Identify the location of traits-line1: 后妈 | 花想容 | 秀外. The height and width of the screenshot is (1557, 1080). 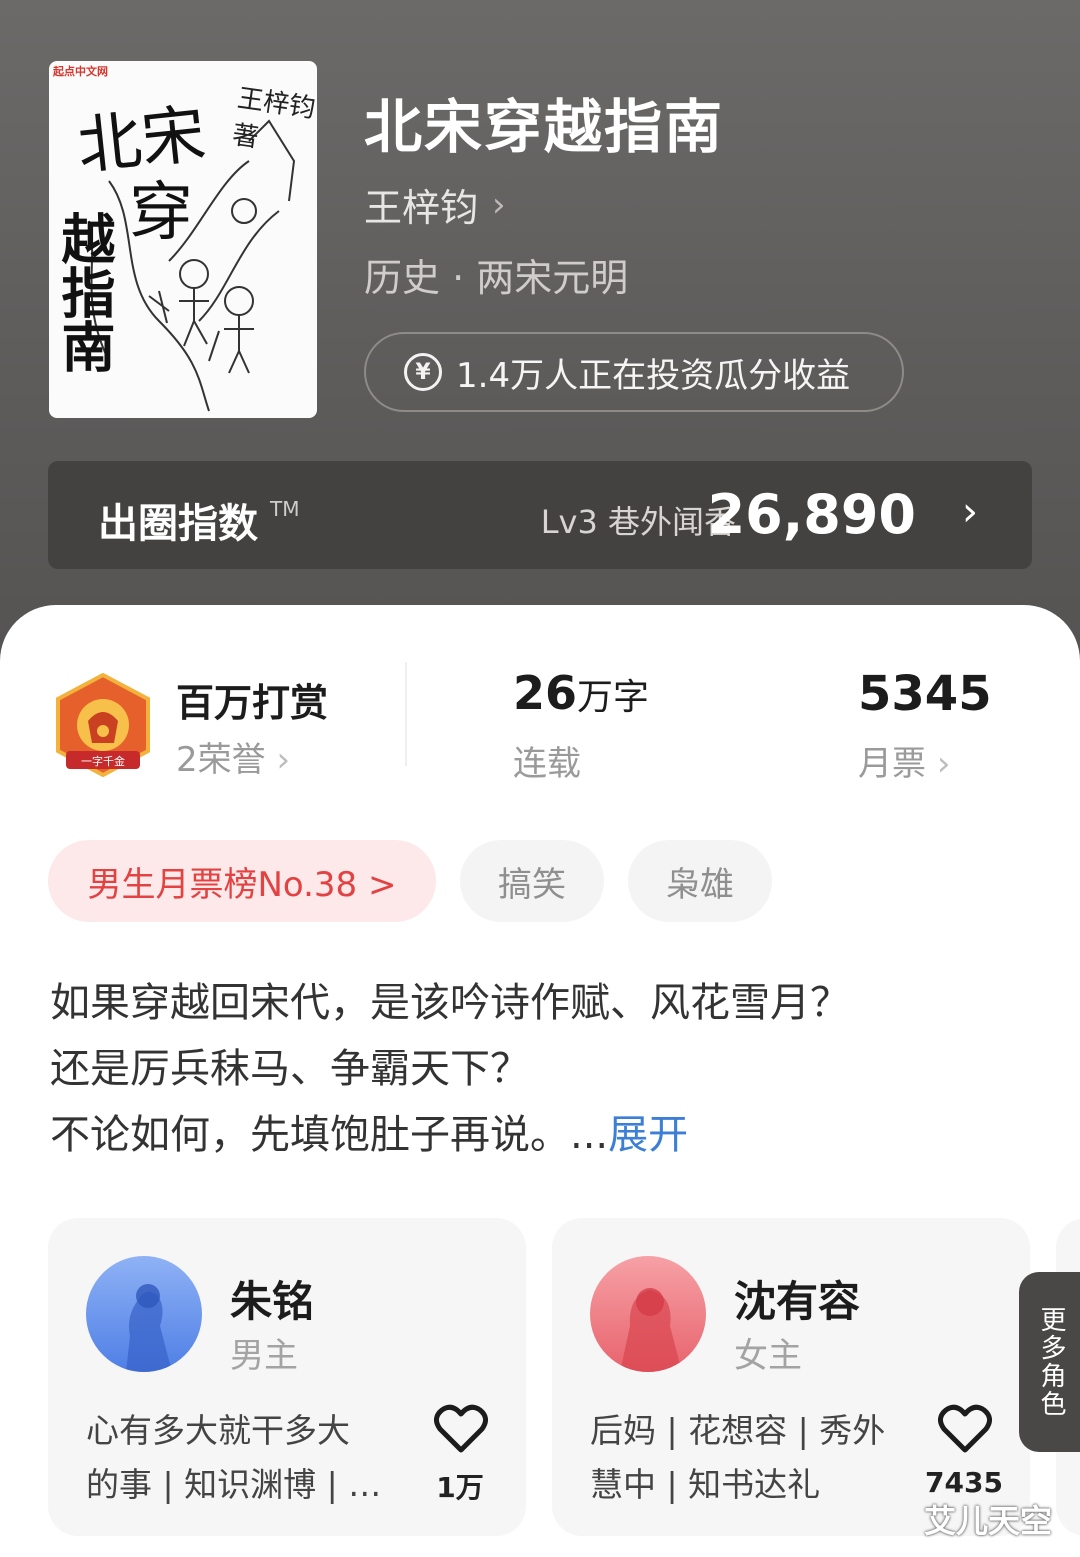
(738, 1430).